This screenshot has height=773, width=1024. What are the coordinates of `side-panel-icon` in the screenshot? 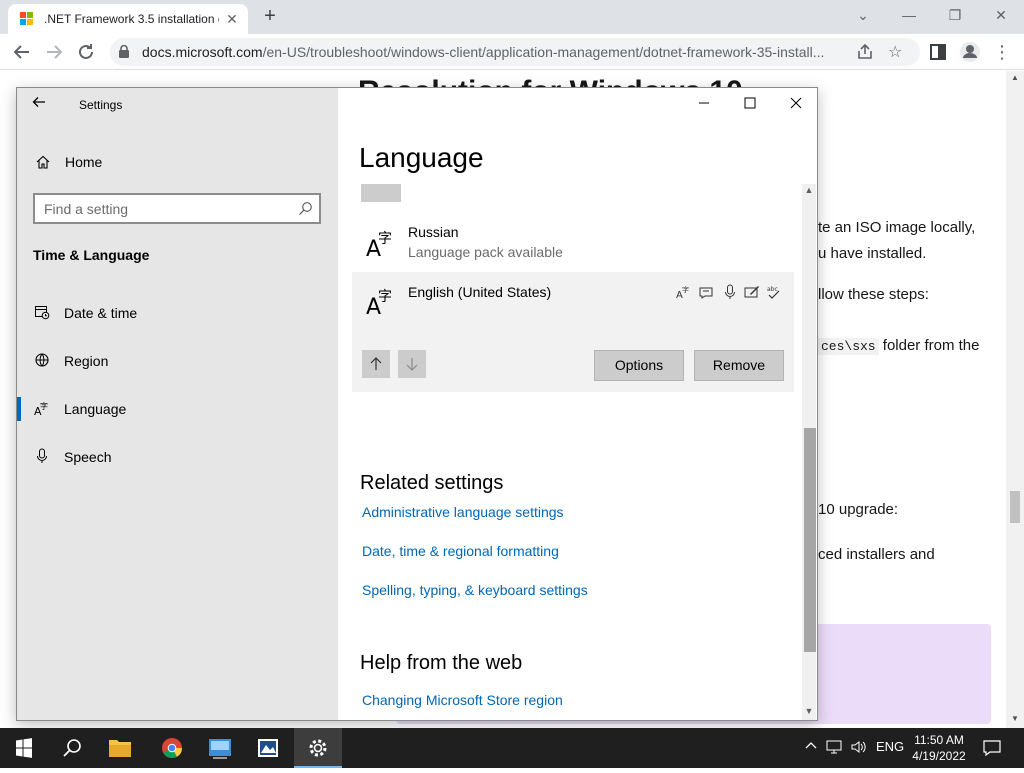 It's located at (938, 52).